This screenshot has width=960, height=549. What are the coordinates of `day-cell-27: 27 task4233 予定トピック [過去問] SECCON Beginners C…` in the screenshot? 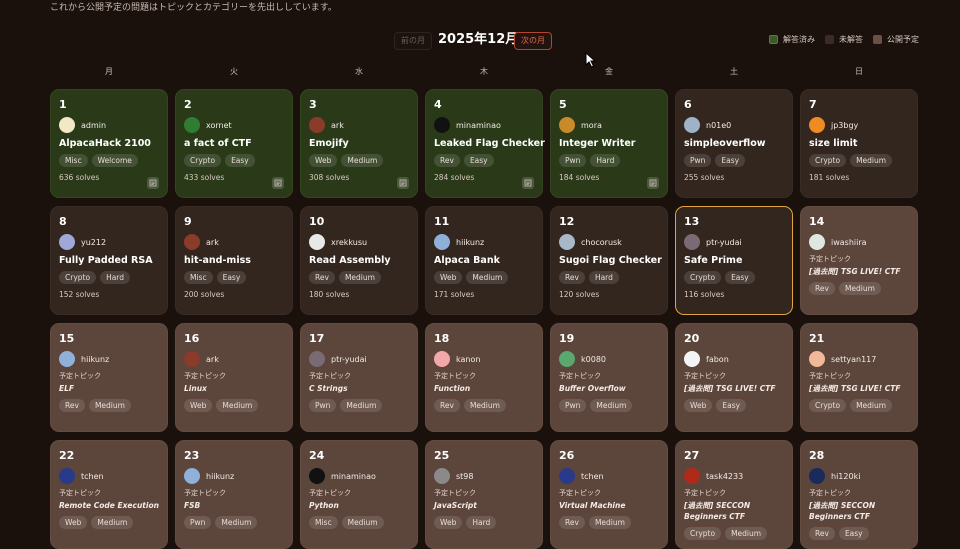 It's located at (734, 494).